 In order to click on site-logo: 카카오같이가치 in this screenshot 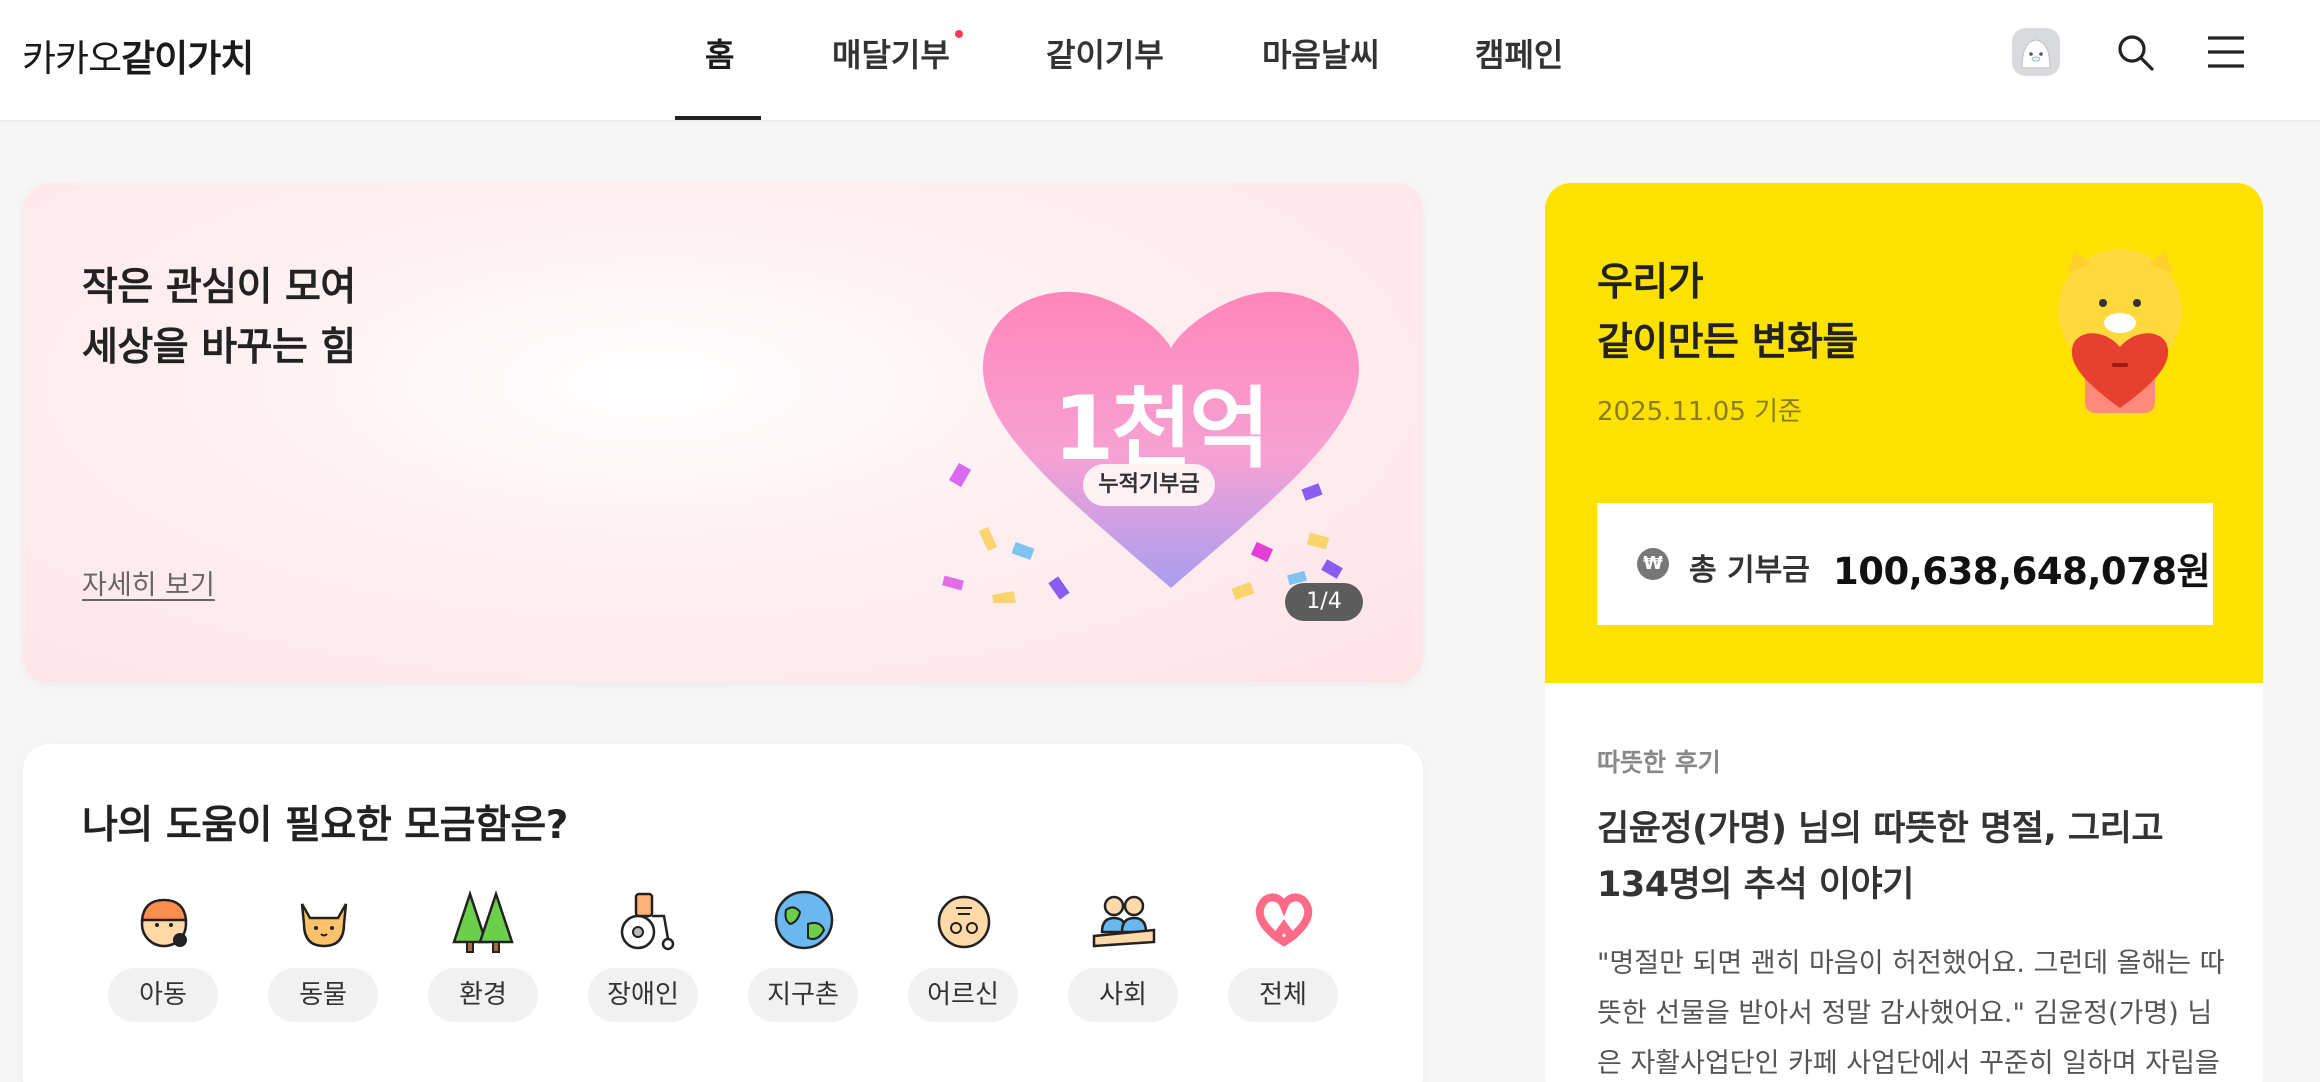, I will do `click(138, 55)`.